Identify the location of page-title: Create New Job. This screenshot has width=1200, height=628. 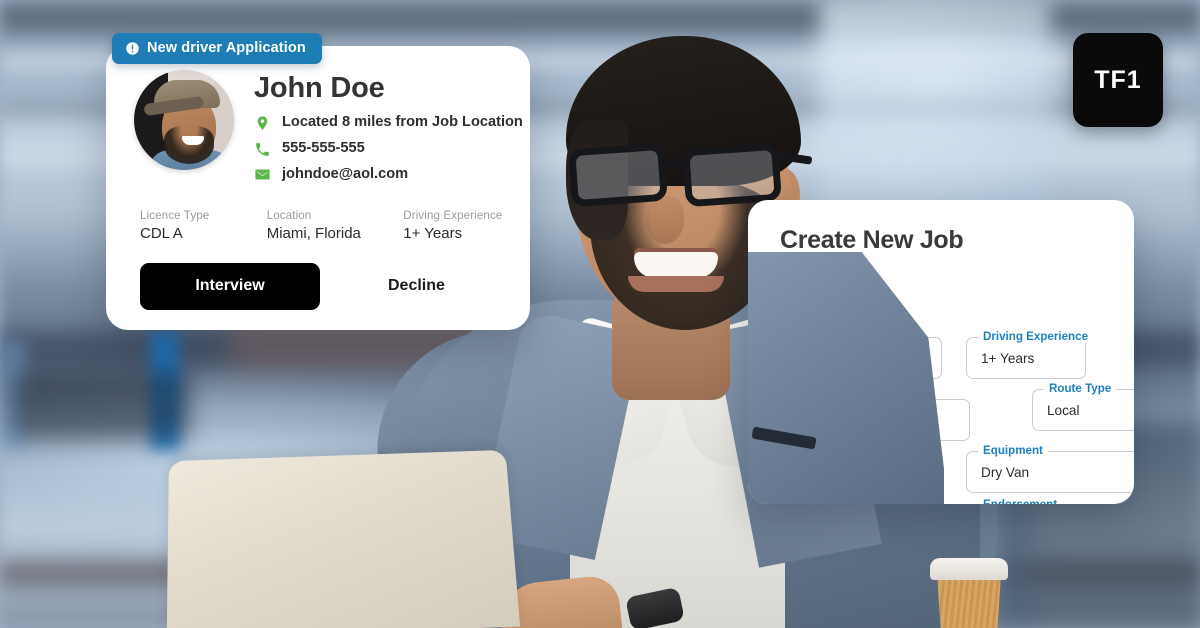
(872, 240).